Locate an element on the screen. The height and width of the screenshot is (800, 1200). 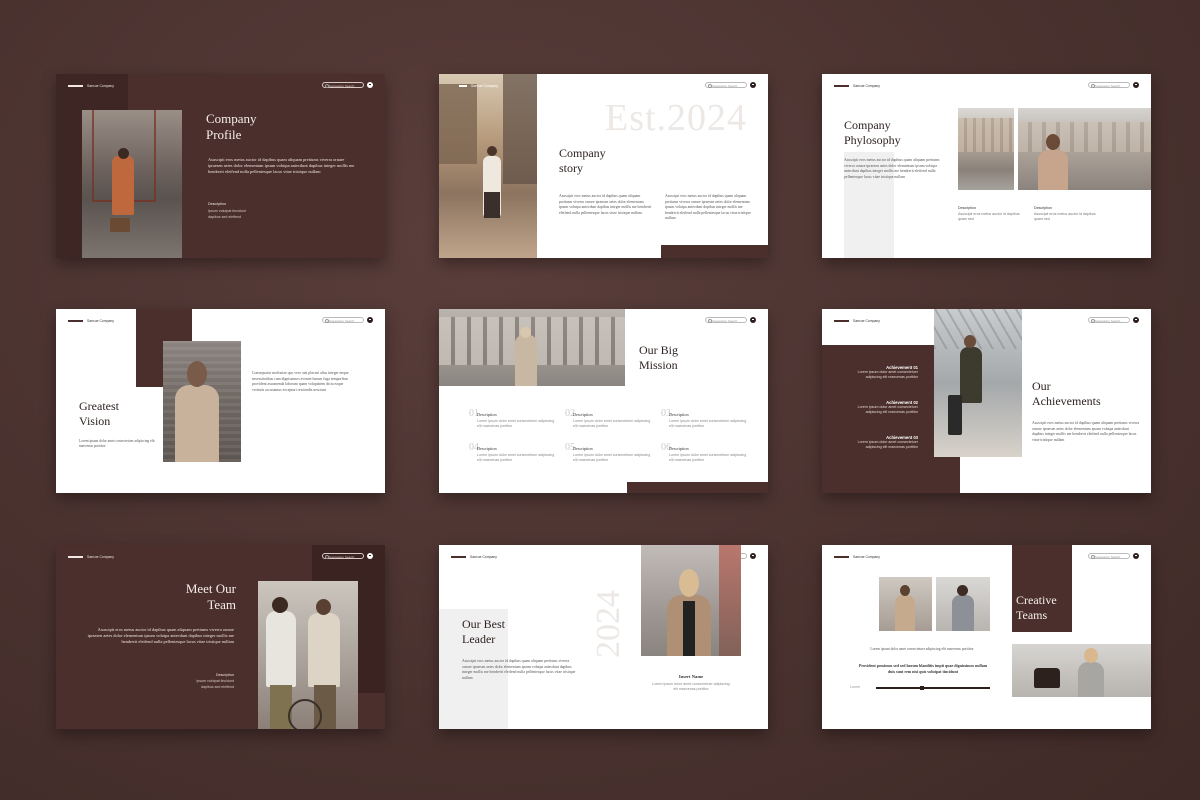
photo-city-street is located at coordinates (986, 149).